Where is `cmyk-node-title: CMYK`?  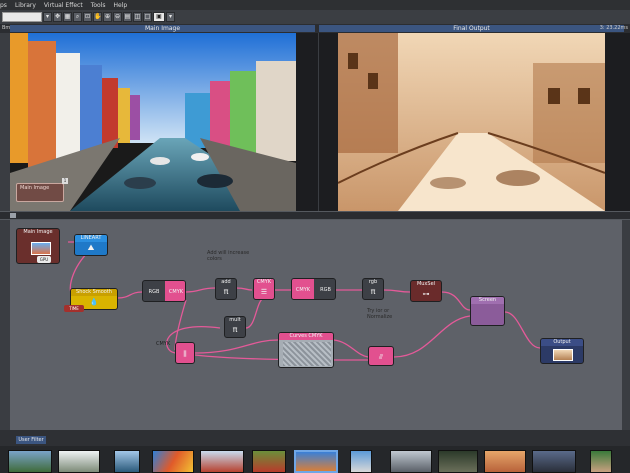 cmyk-node-title: CMYK is located at coordinates (264, 282).